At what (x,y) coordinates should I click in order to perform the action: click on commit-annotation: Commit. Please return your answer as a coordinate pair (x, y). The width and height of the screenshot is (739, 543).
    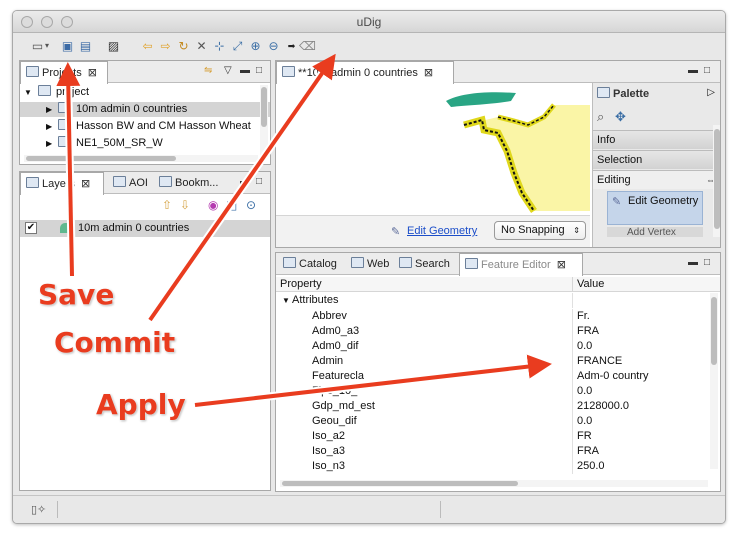
    Looking at the image, I should click on (114, 342).